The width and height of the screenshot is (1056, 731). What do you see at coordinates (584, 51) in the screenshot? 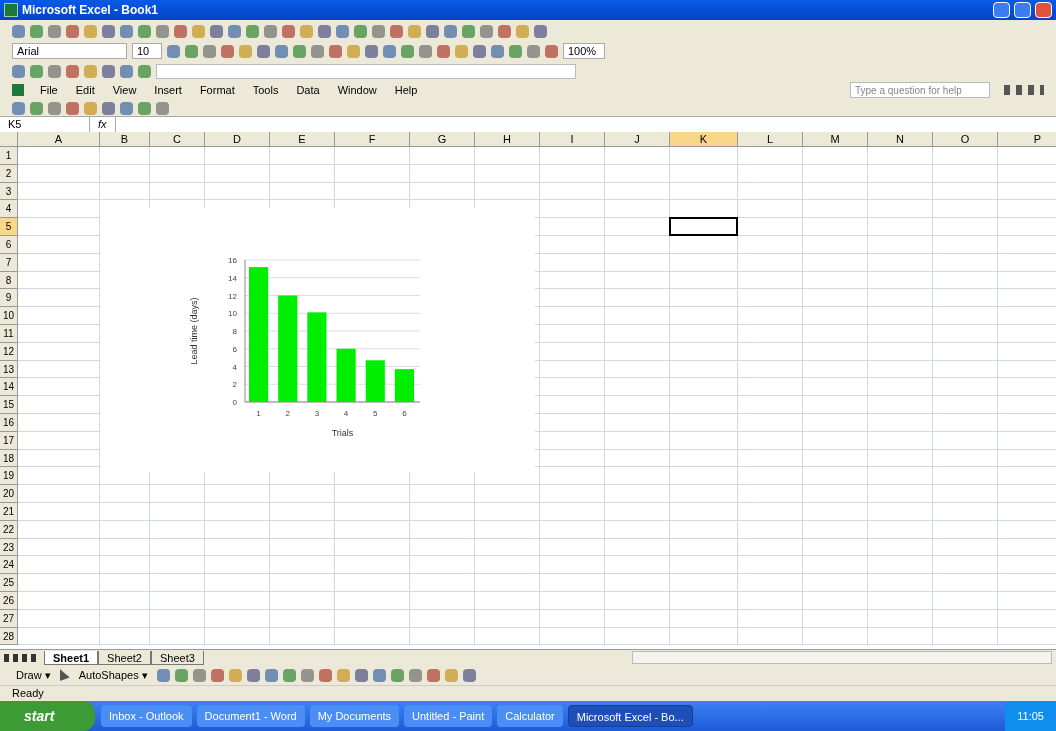
I see `zoom-dropdown: 100%` at bounding box center [584, 51].